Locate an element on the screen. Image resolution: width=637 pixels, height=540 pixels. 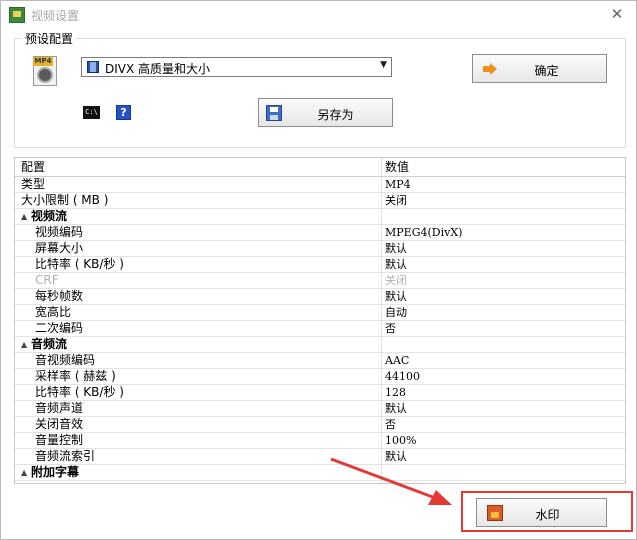
table-row-disabled: CRF 关闭 is located at coordinates (320, 281).